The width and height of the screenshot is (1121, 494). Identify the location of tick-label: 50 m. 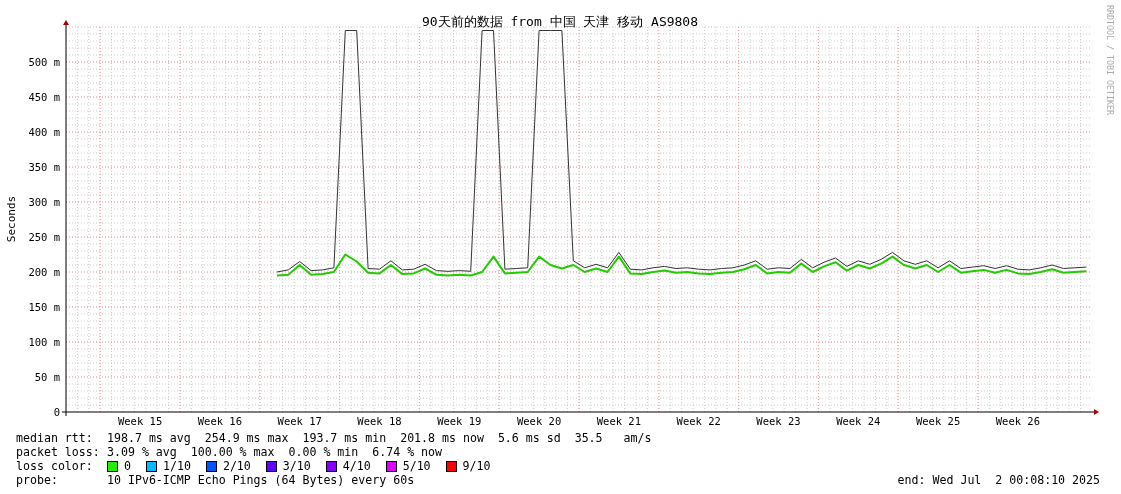
(47, 377).